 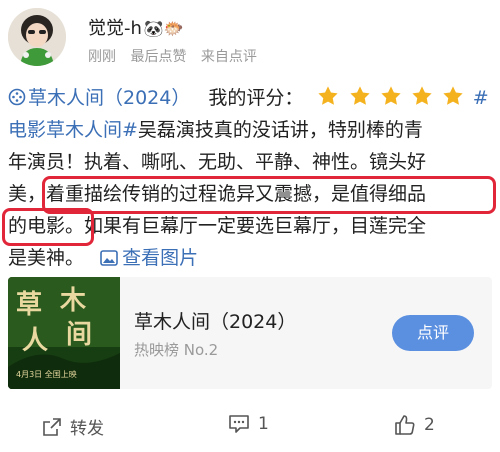 I want to click on rating-stars, so click(x=391, y=101).